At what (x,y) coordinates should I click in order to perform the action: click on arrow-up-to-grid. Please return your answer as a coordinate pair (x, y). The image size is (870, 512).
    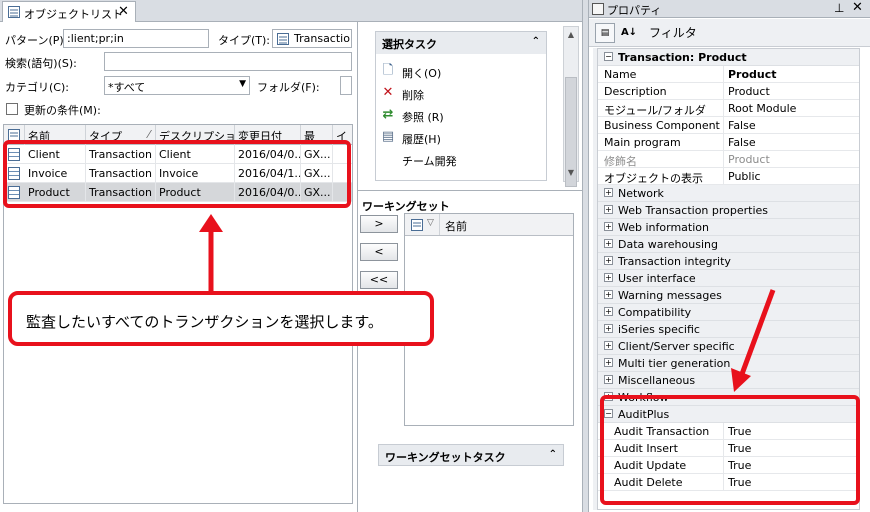
    Looking at the image, I should click on (211, 253).